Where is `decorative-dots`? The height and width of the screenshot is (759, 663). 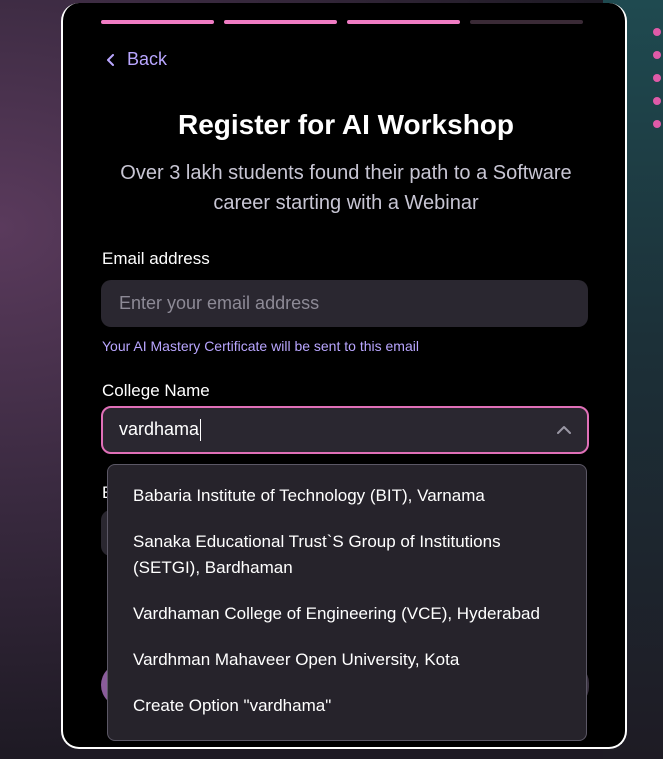 decorative-dots is located at coordinates (658, 85).